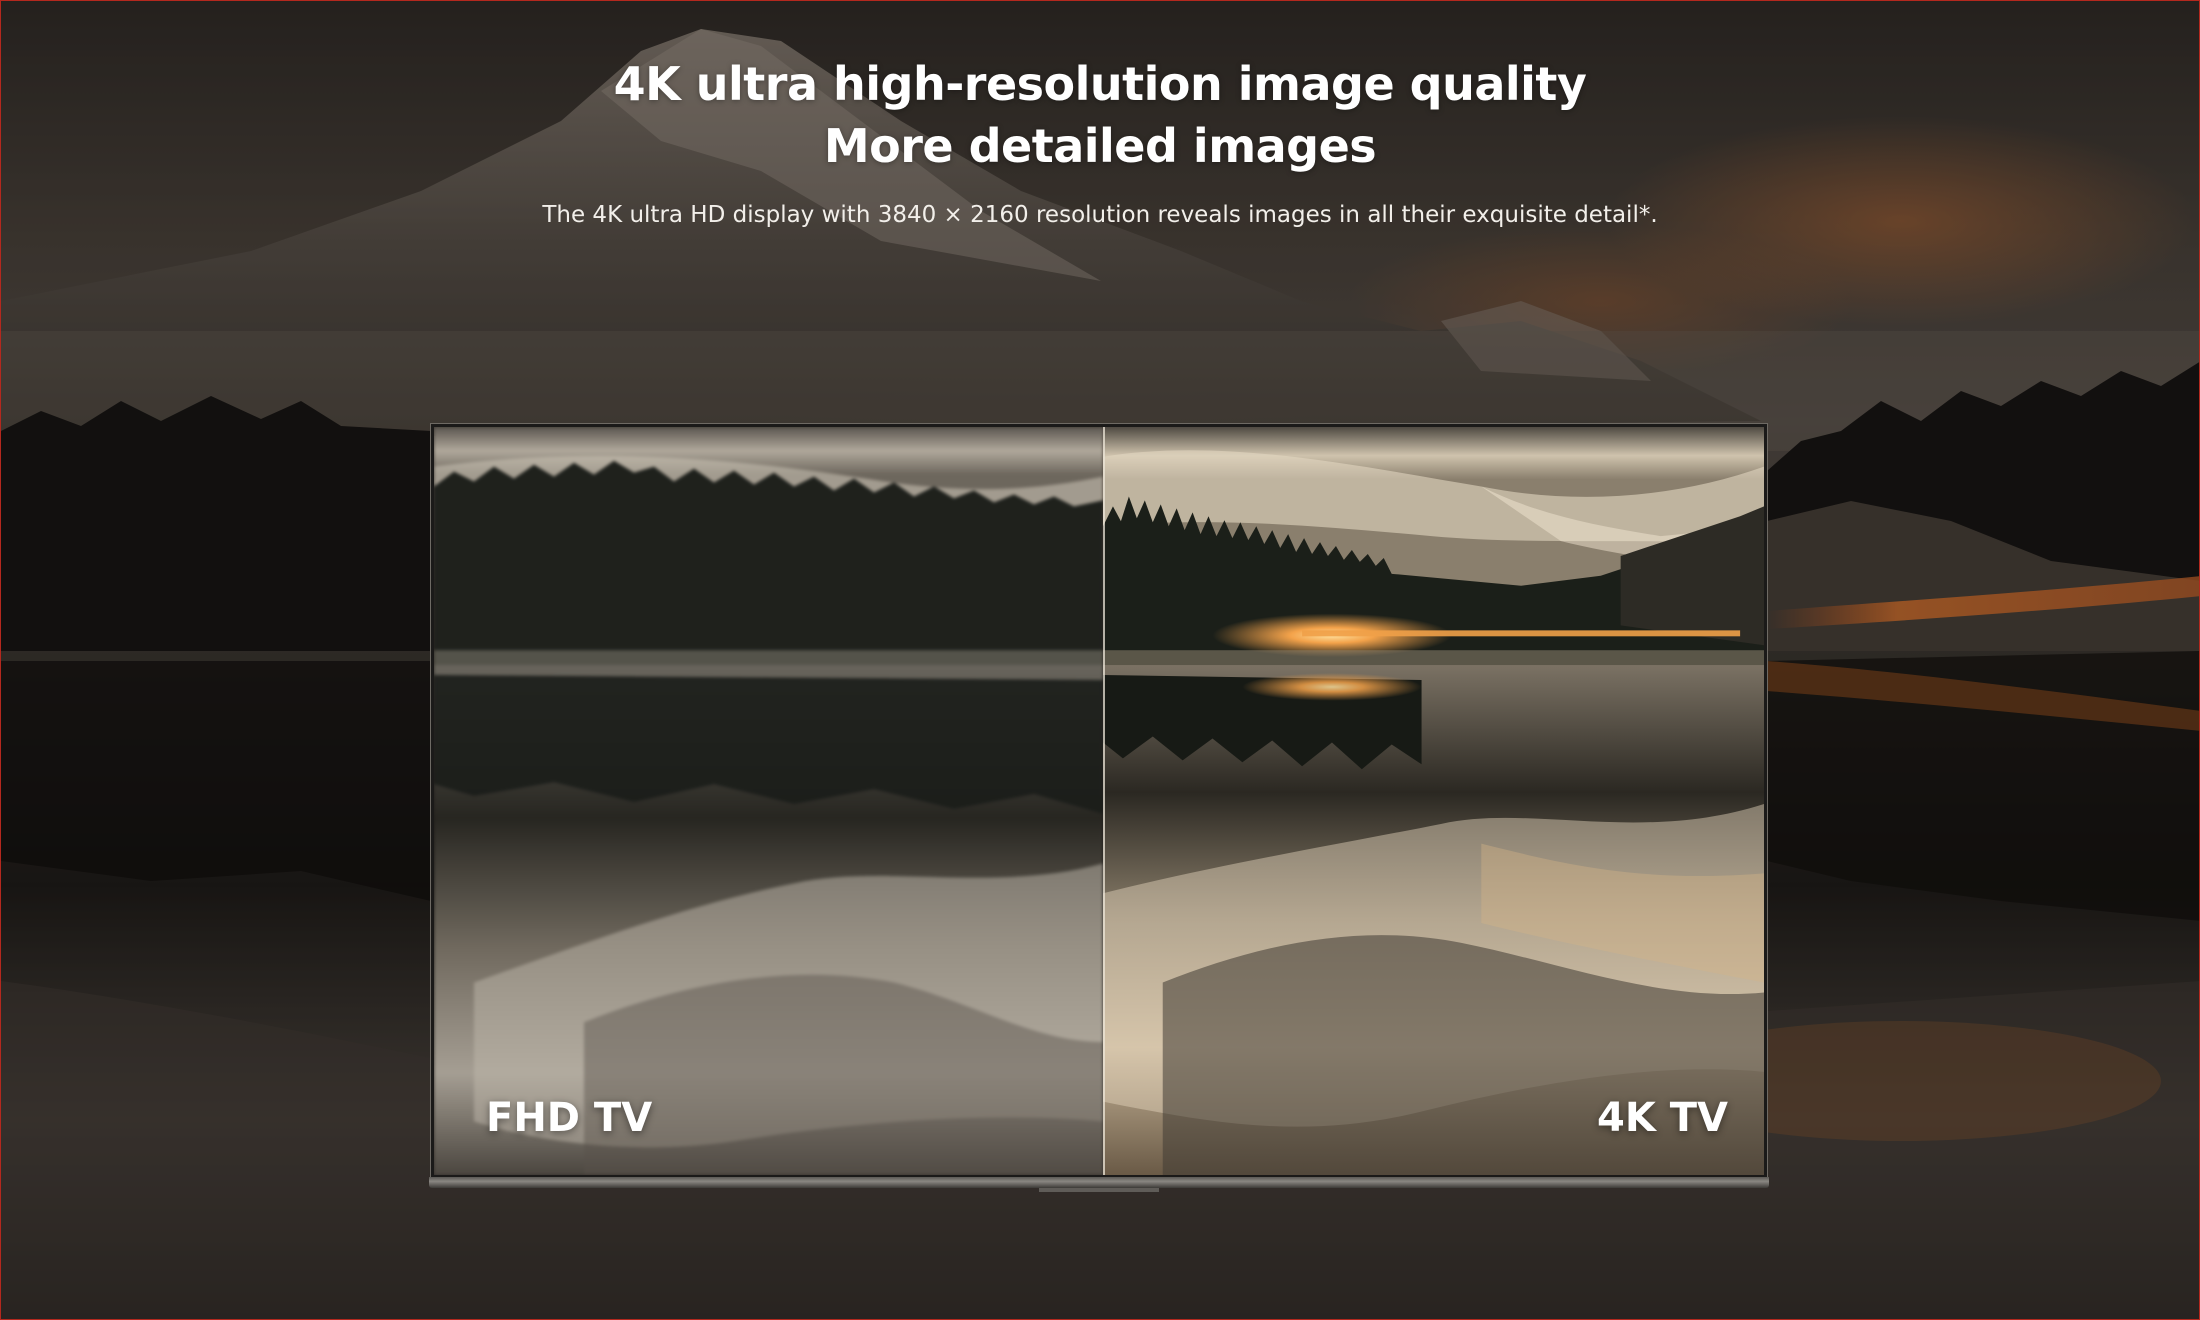  What do you see at coordinates (569, 1118) in the screenshot?
I see `fhd-label: FHD TV` at bounding box center [569, 1118].